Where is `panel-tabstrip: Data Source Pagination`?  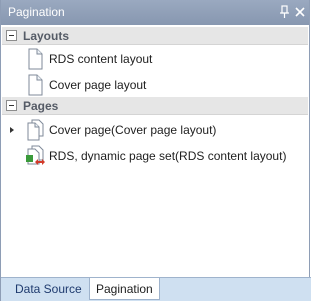 panel-tabstrip: Data Source Pagination is located at coordinates (156, 289).